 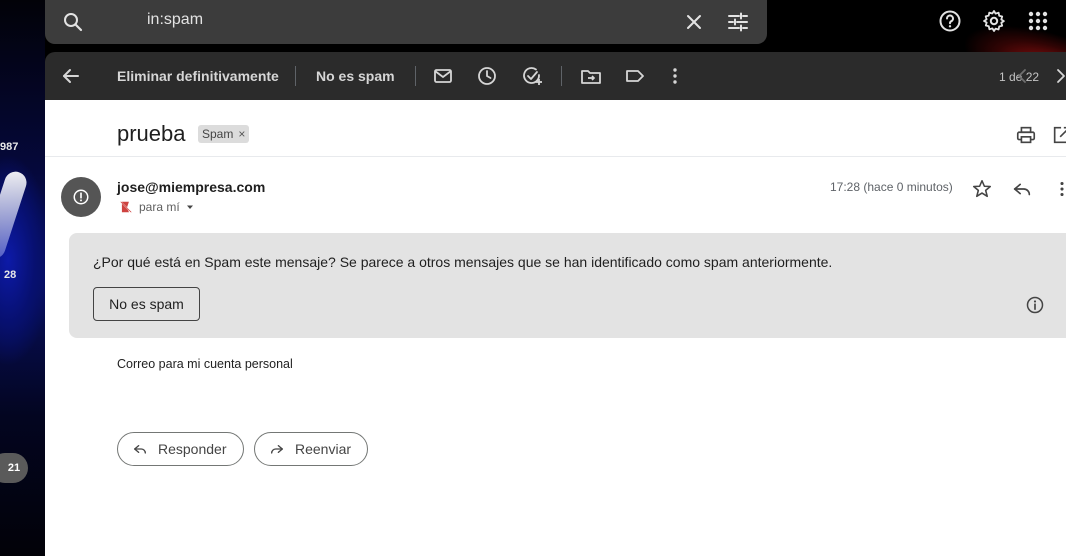 What do you see at coordinates (591, 76) in the screenshot?
I see `move-to-folder-icon` at bounding box center [591, 76].